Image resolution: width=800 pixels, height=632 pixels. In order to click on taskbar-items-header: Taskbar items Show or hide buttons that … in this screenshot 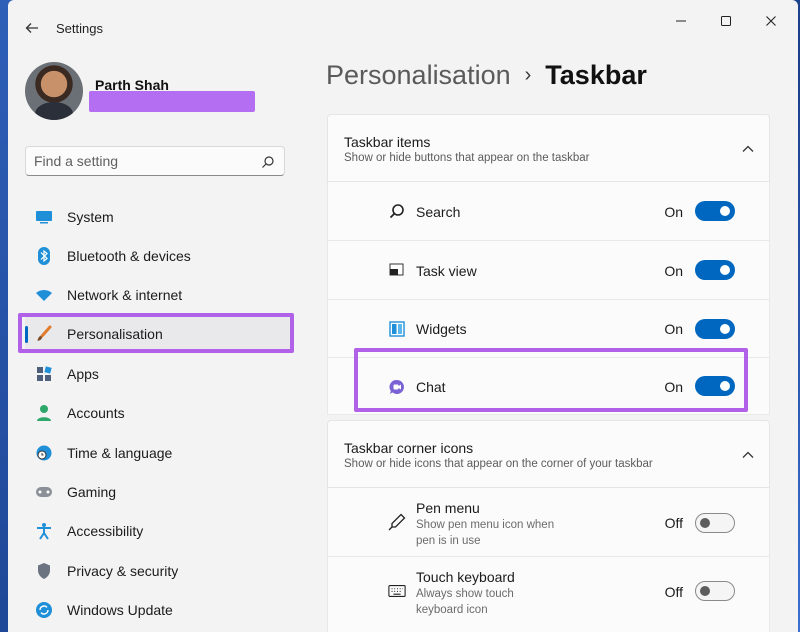, I will do `click(548, 148)`.